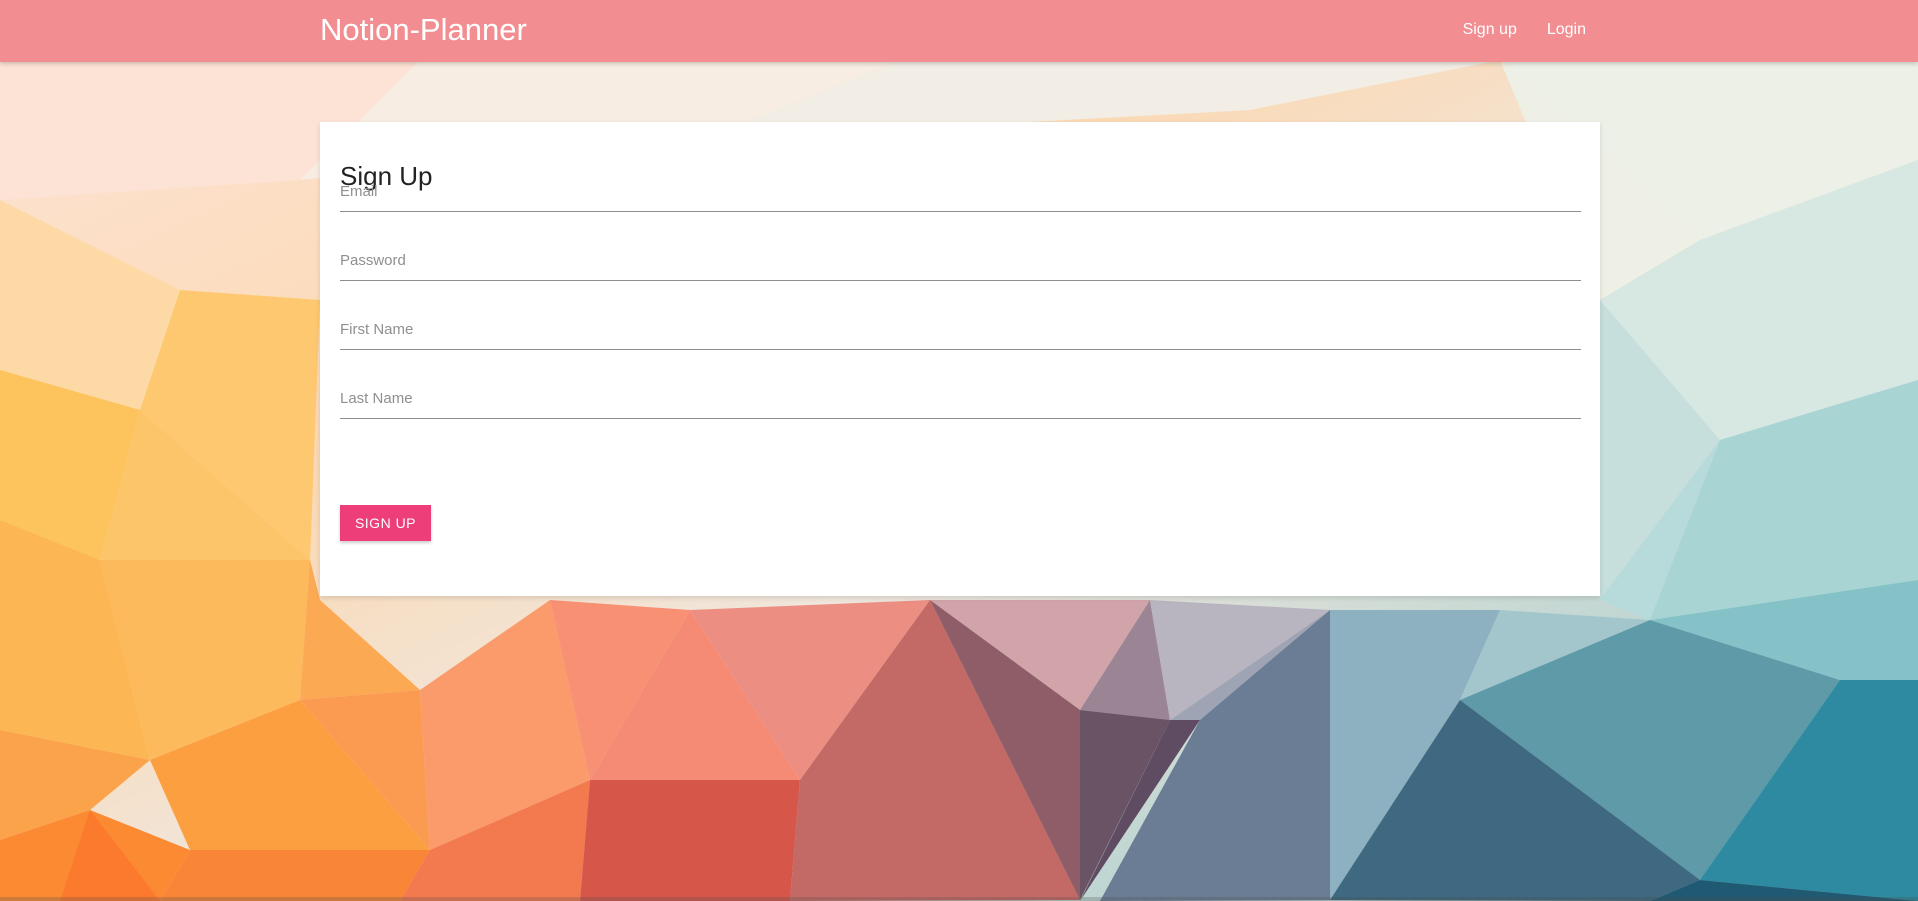 This screenshot has width=1918, height=901. I want to click on top-navbar: Notion-Planner Sign up Login, so click(959, 31).